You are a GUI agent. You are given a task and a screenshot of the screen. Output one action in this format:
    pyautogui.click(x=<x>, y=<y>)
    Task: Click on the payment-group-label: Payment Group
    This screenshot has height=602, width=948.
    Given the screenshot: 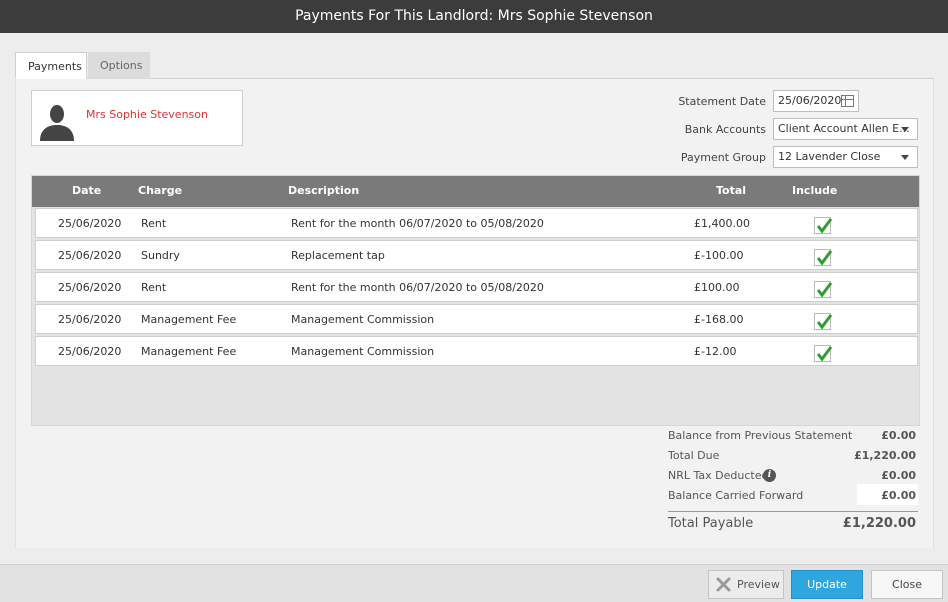 What is the action you would take?
    pyautogui.click(x=723, y=157)
    